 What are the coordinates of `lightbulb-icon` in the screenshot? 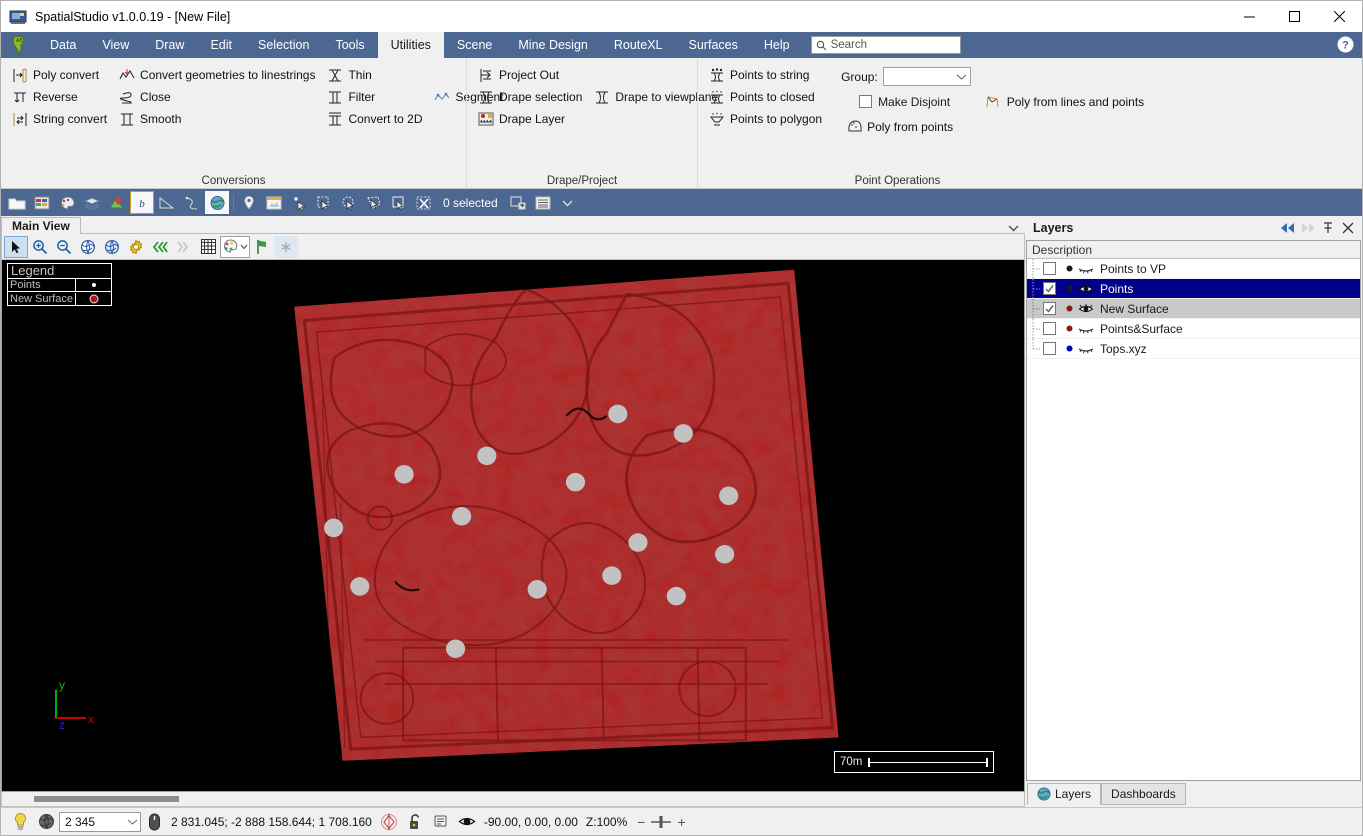 It's located at (20, 822).